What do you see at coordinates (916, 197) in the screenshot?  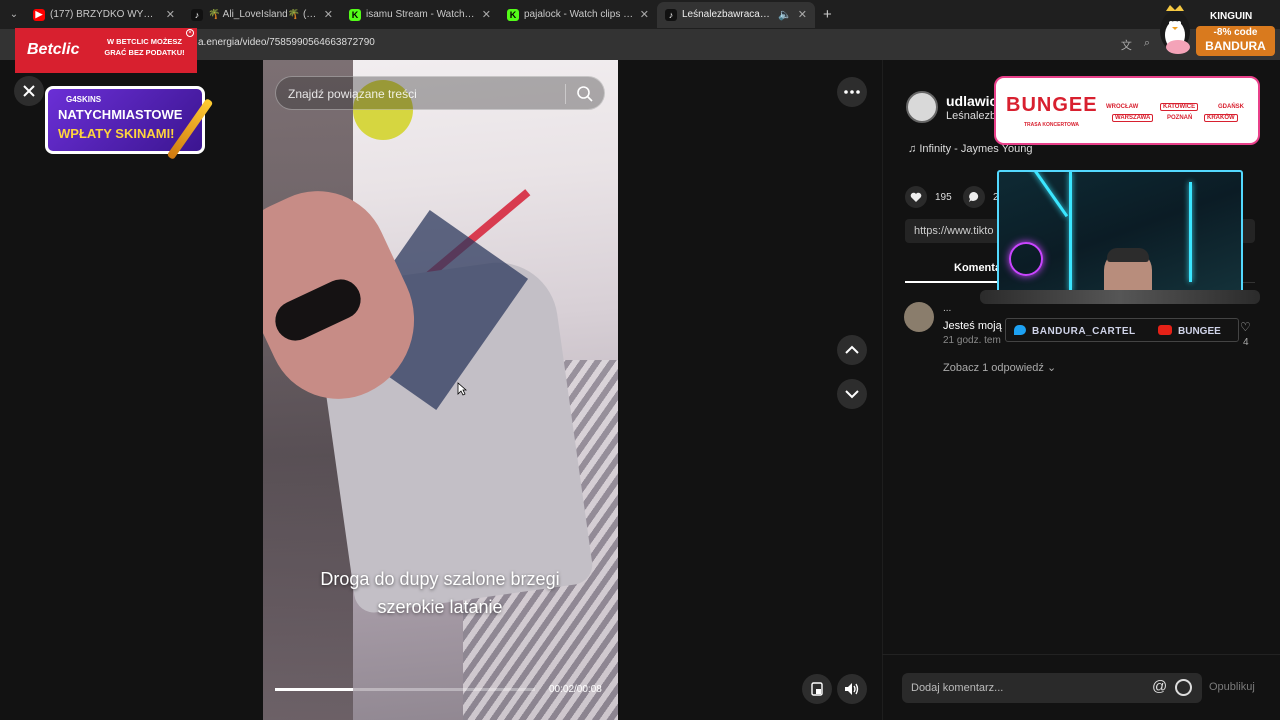 I see `heart-icon` at bounding box center [916, 197].